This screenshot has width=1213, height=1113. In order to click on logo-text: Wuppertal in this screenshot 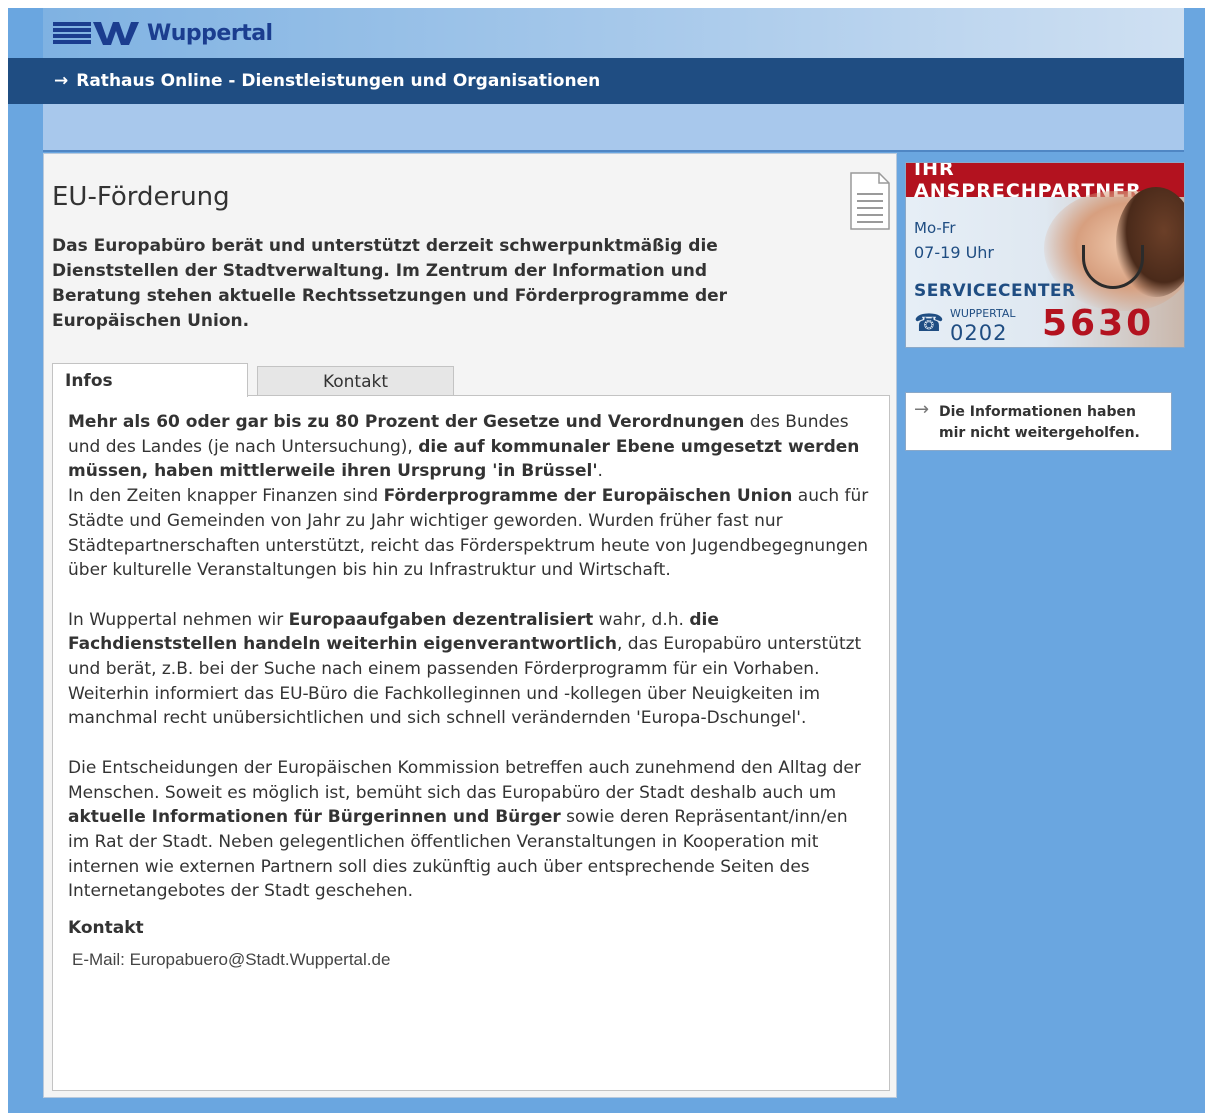, I will do `click(210, 33)`.